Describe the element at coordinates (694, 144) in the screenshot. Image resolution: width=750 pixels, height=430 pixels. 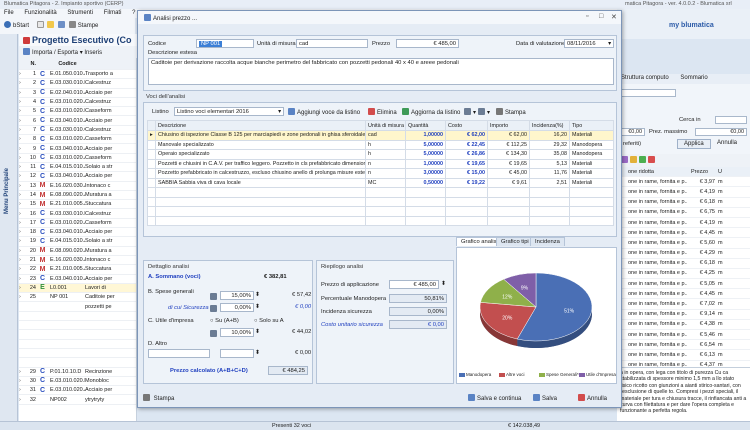
I see `applica-button: Applica` at that location.